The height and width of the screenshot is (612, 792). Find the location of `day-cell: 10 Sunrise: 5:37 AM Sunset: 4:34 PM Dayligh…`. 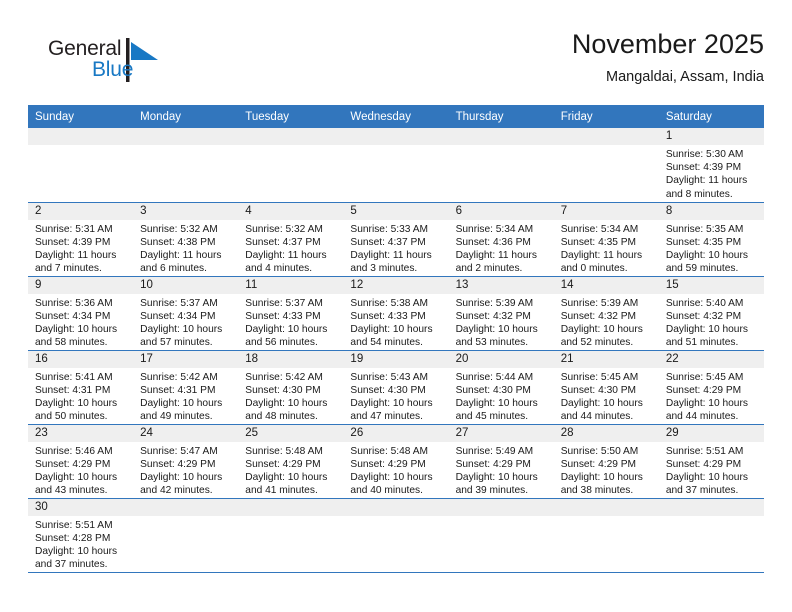

day-cell: 10 Sunrise: 5:37 AM Sunset: 4:34 PM Dayligh… is located at coordinates (186, 313).